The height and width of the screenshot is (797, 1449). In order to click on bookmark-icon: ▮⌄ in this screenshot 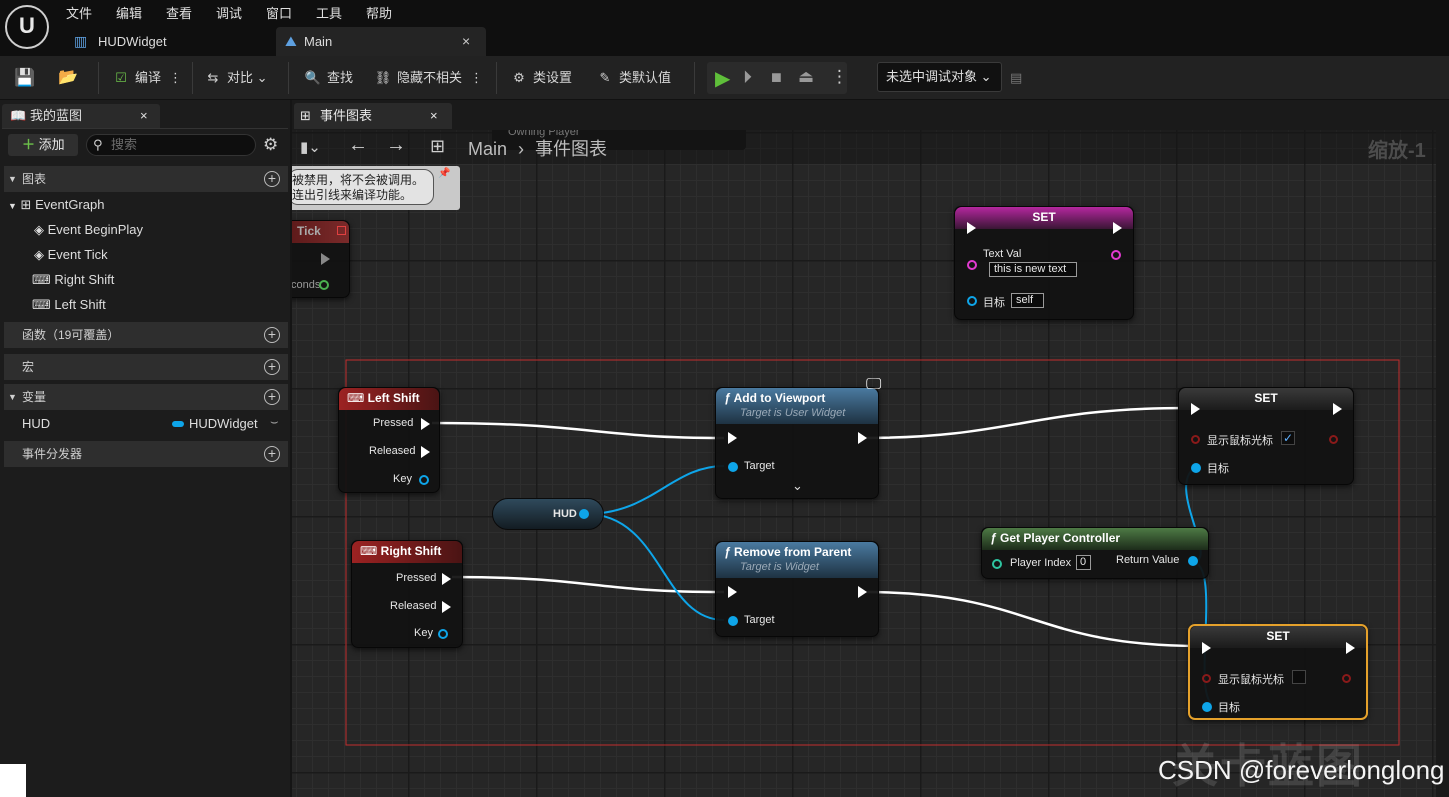, I will do `click(310, 147)`.